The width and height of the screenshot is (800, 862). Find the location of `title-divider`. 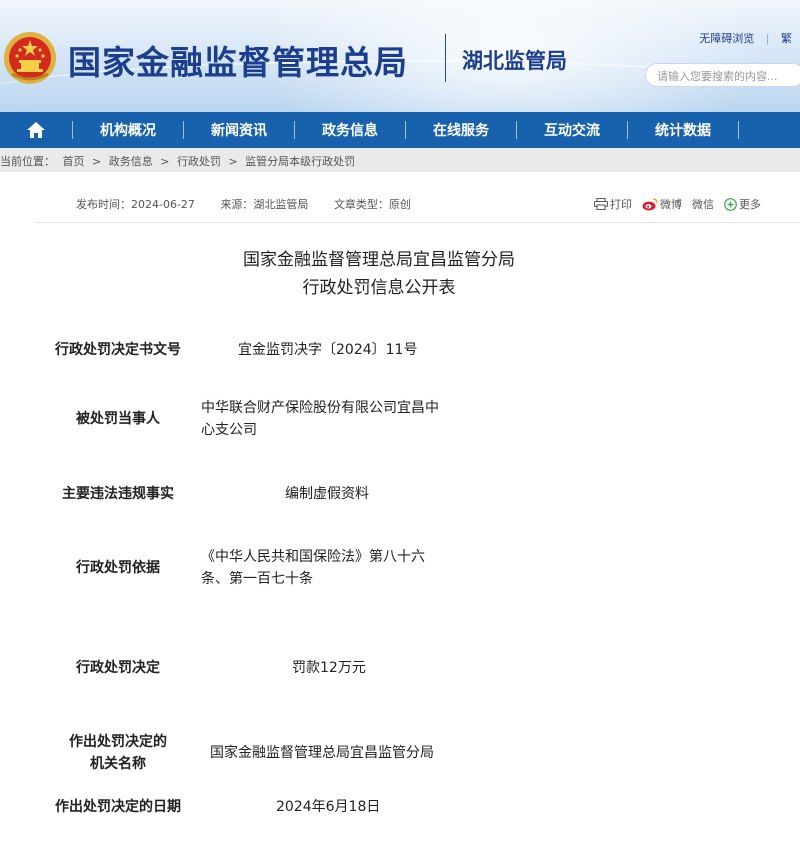

title-divider is located at coordinates (445, 58).